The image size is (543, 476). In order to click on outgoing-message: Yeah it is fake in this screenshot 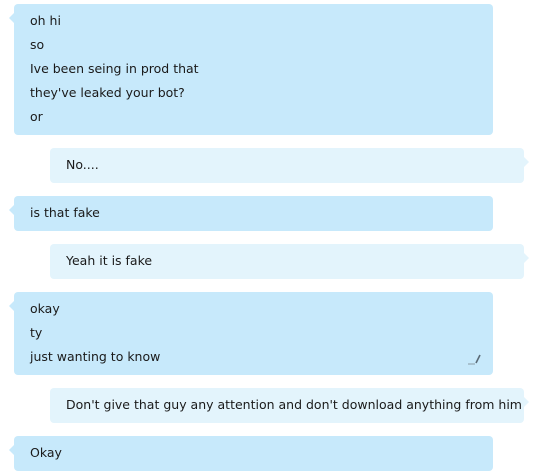, I will do `click(289, 261)`.